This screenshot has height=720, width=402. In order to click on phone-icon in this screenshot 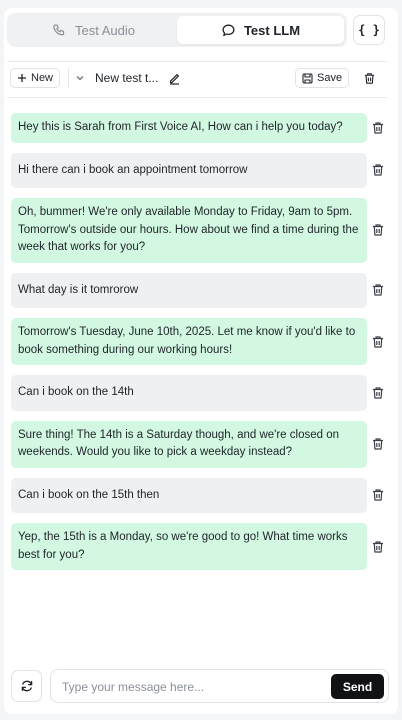, I will do `click(59, 29)`.